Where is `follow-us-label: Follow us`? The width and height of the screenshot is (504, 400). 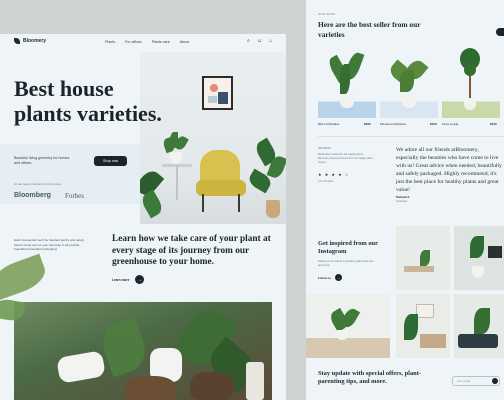 follow-us-label: Follow us is located at coordinates (324, 277).